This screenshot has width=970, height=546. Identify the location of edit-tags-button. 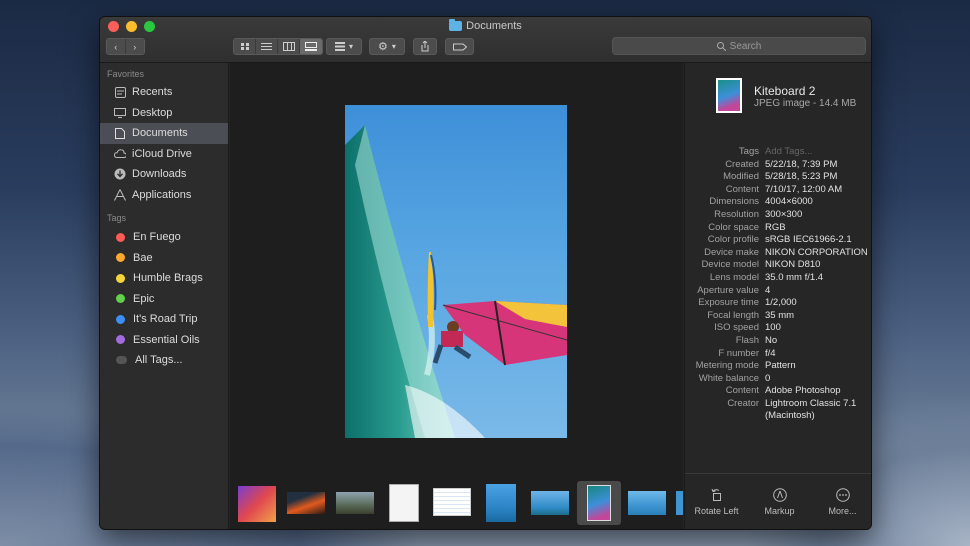
(459, 46).